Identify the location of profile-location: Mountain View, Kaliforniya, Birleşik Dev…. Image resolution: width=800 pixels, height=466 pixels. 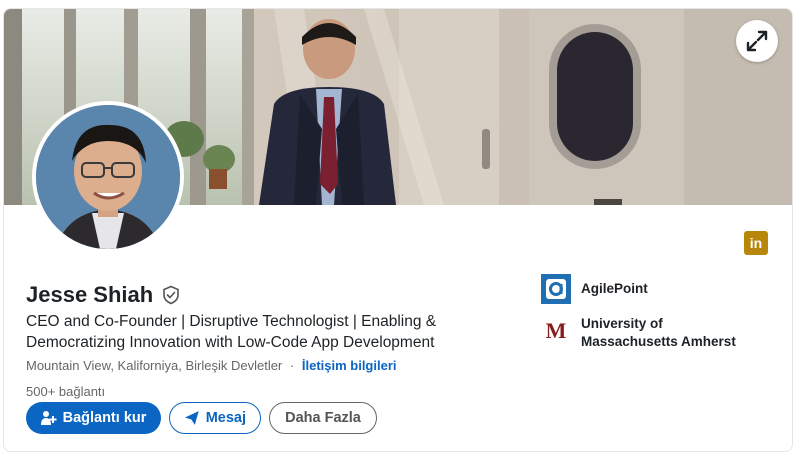
(154, 365).